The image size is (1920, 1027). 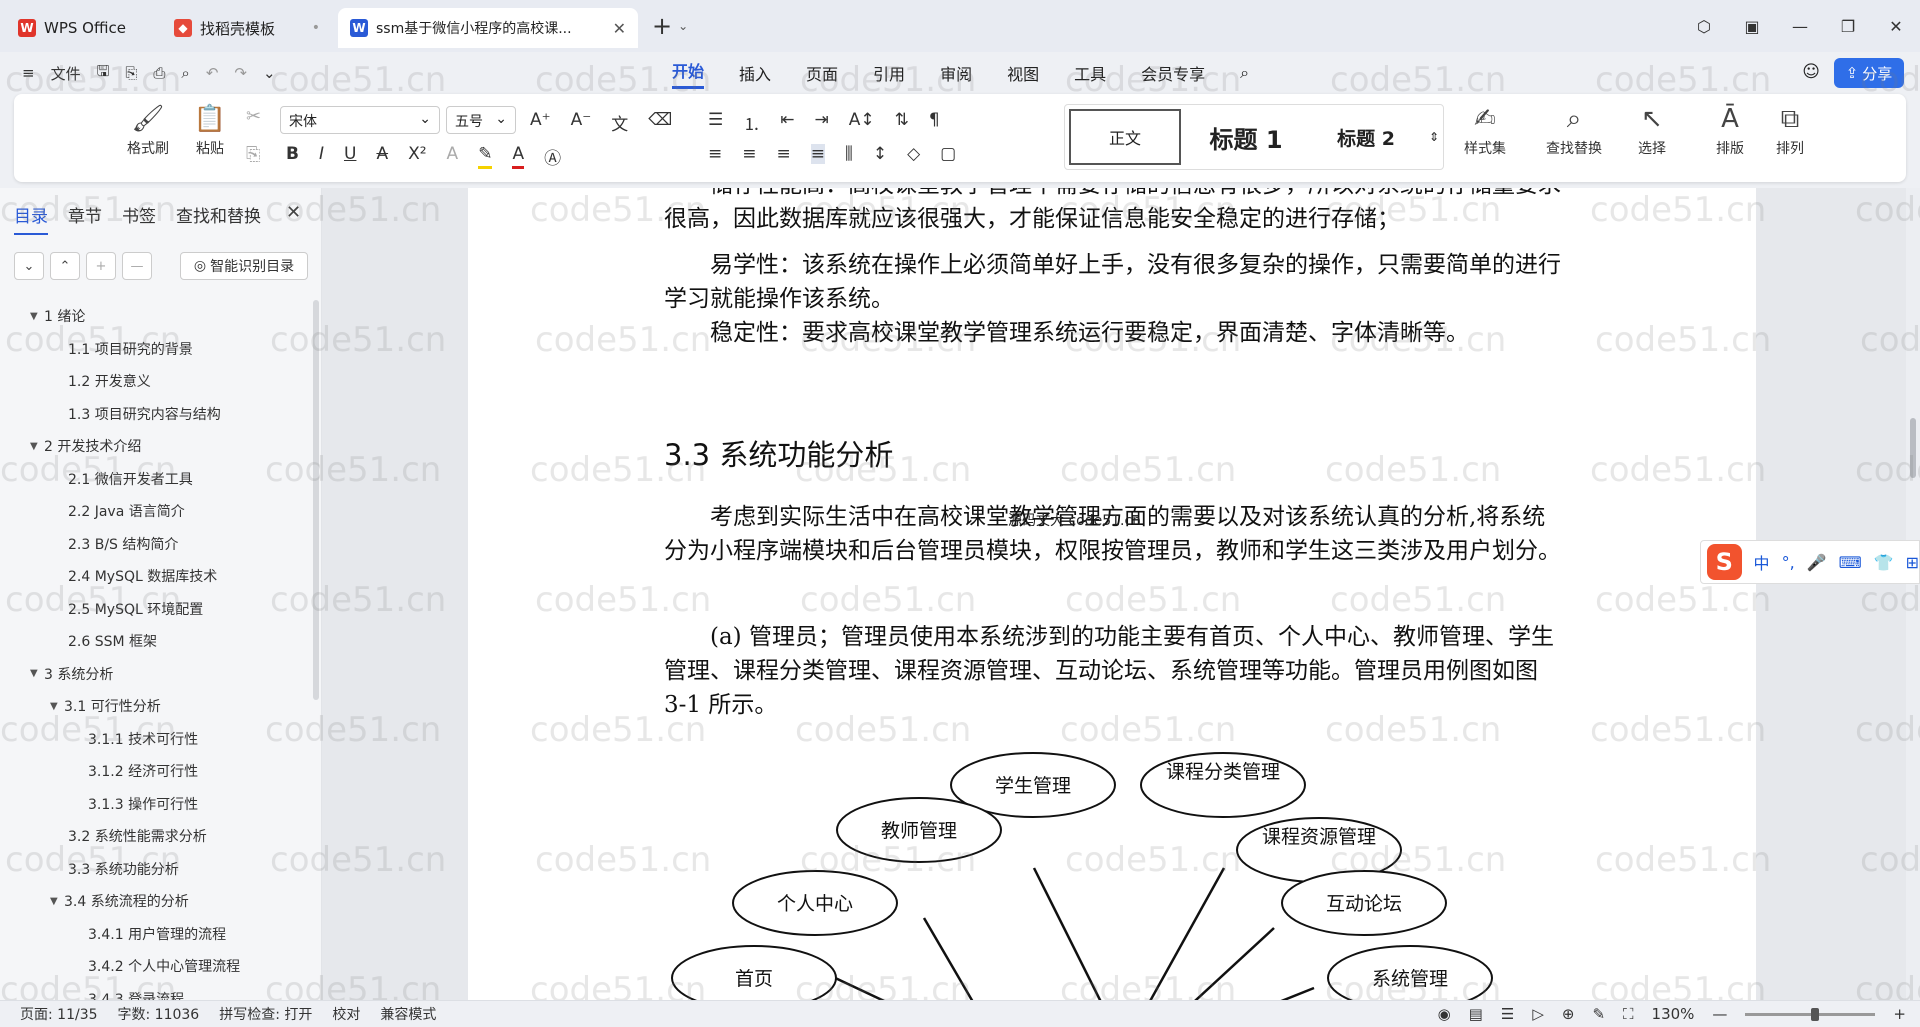 I want to click on clear-format-icon: ⌫, so click(x=660, y=122).